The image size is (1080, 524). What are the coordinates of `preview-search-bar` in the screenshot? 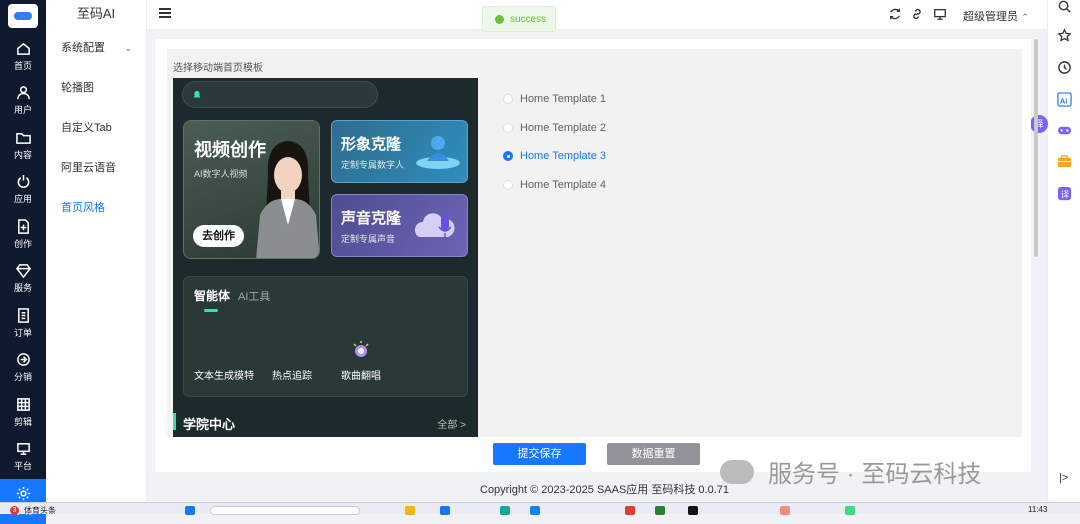 It's located at (280, 94).